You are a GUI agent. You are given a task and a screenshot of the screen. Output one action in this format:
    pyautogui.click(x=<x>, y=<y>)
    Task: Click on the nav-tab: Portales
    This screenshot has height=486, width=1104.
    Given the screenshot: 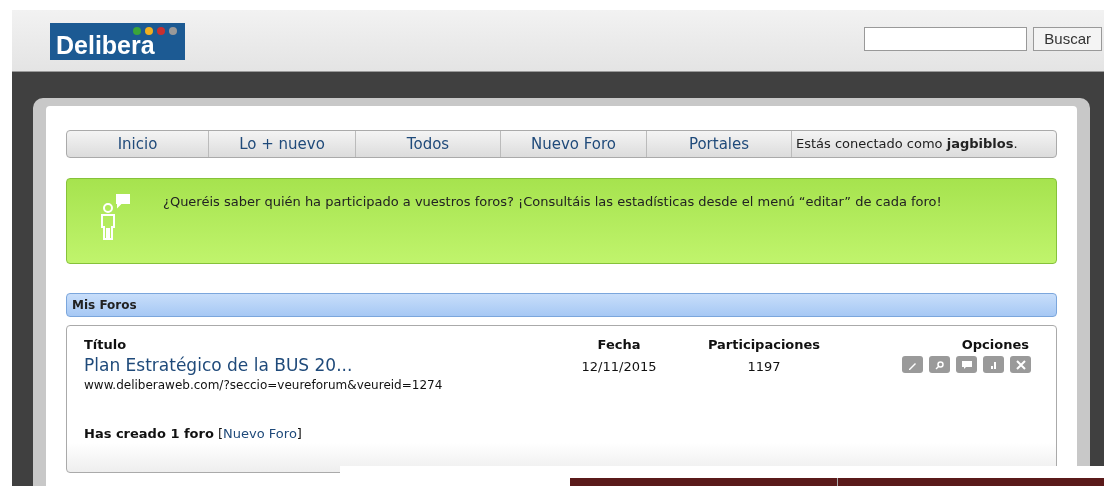 What is the action you would take?
    pyautogui.click(x=719, y=144)
    